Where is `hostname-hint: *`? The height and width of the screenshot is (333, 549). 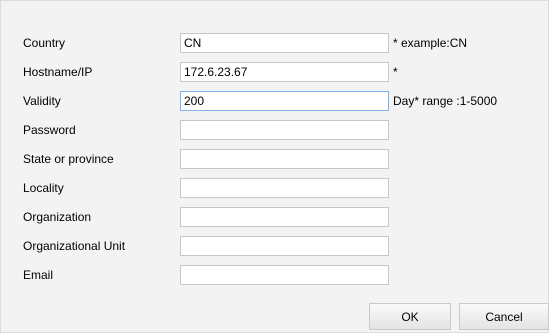
hostname-hint: * is located at coordinates (395, 72).